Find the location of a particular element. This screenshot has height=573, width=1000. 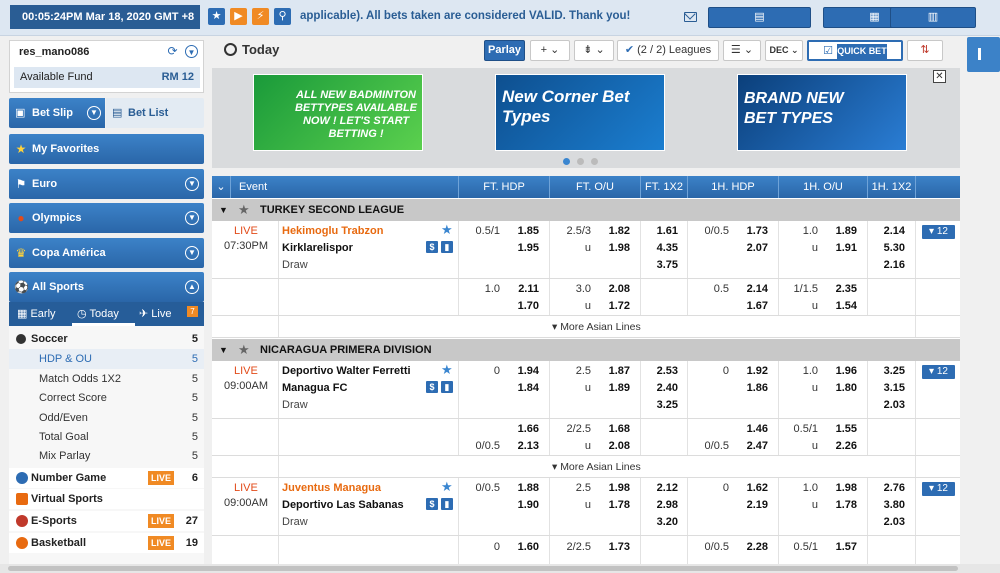

odds-value: 3.80 is located at coordinates (887, 505).